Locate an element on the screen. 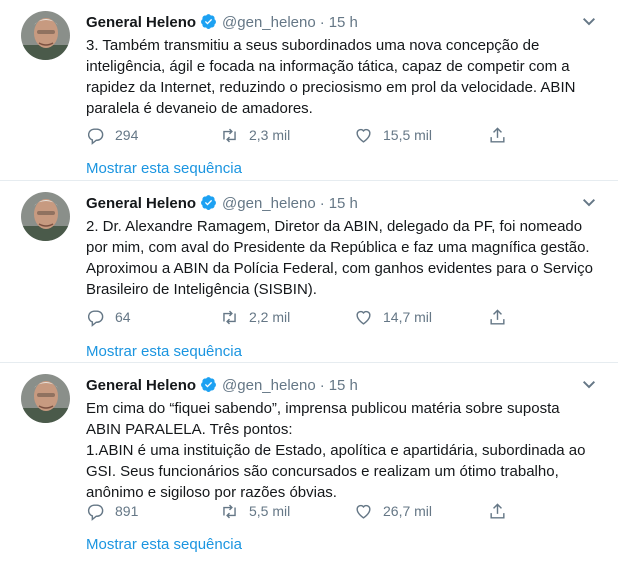 The image size is (618, 574). retweet-count: 2,3 mil is located at coordinates (270, 135).